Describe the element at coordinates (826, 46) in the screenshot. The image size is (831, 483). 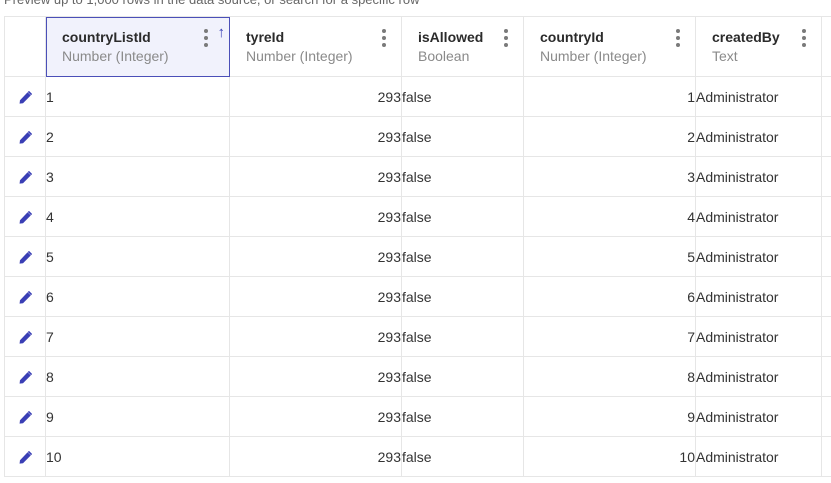
I see `next-column-header` at that location.